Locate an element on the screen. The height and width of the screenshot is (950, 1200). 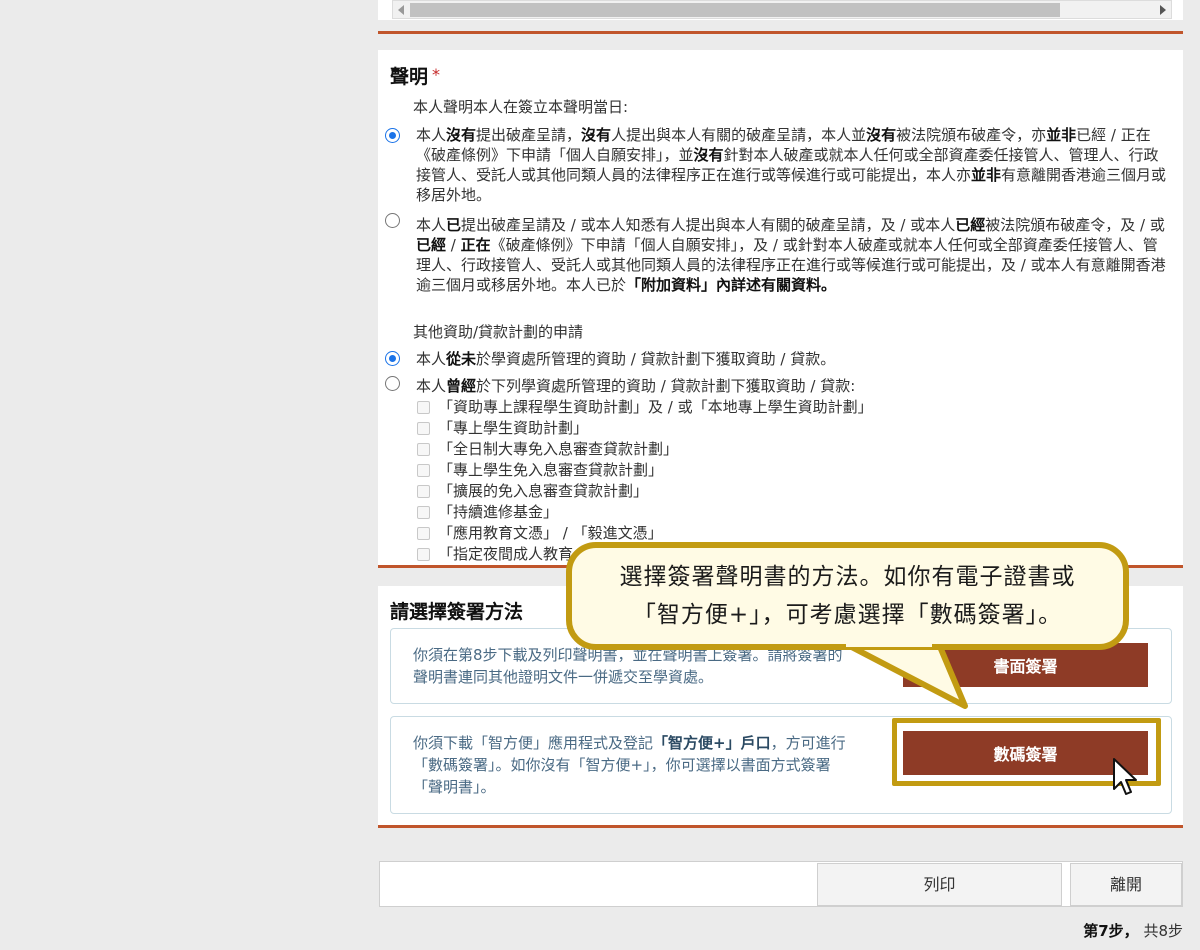
callout-line-2: 「智方便+」，可考慮選擇「數碼簽署」。 is located at coordinates (847, 615).